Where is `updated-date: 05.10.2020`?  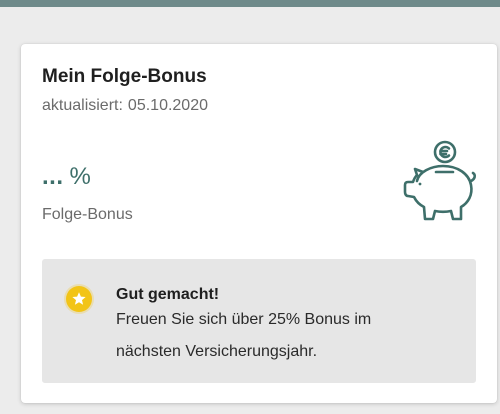
updated-date: 05.10.2020 is located at coordinates (167, 105).